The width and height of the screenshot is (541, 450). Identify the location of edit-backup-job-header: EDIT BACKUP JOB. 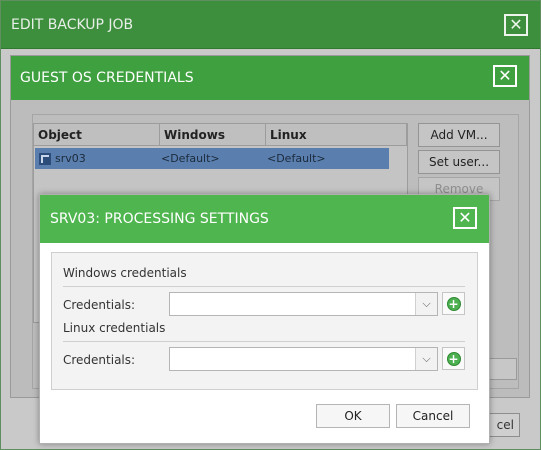
(270, 25).